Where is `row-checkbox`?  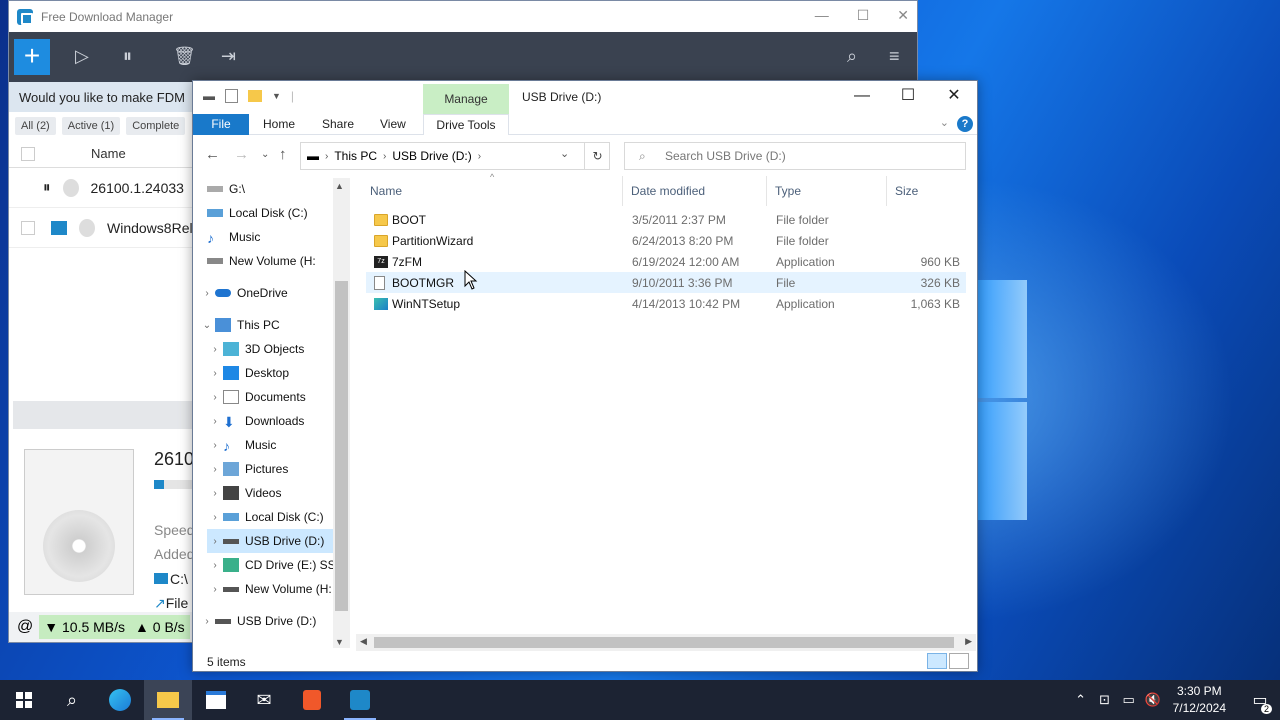 row-checkbox is located at coordinates (28, 227).